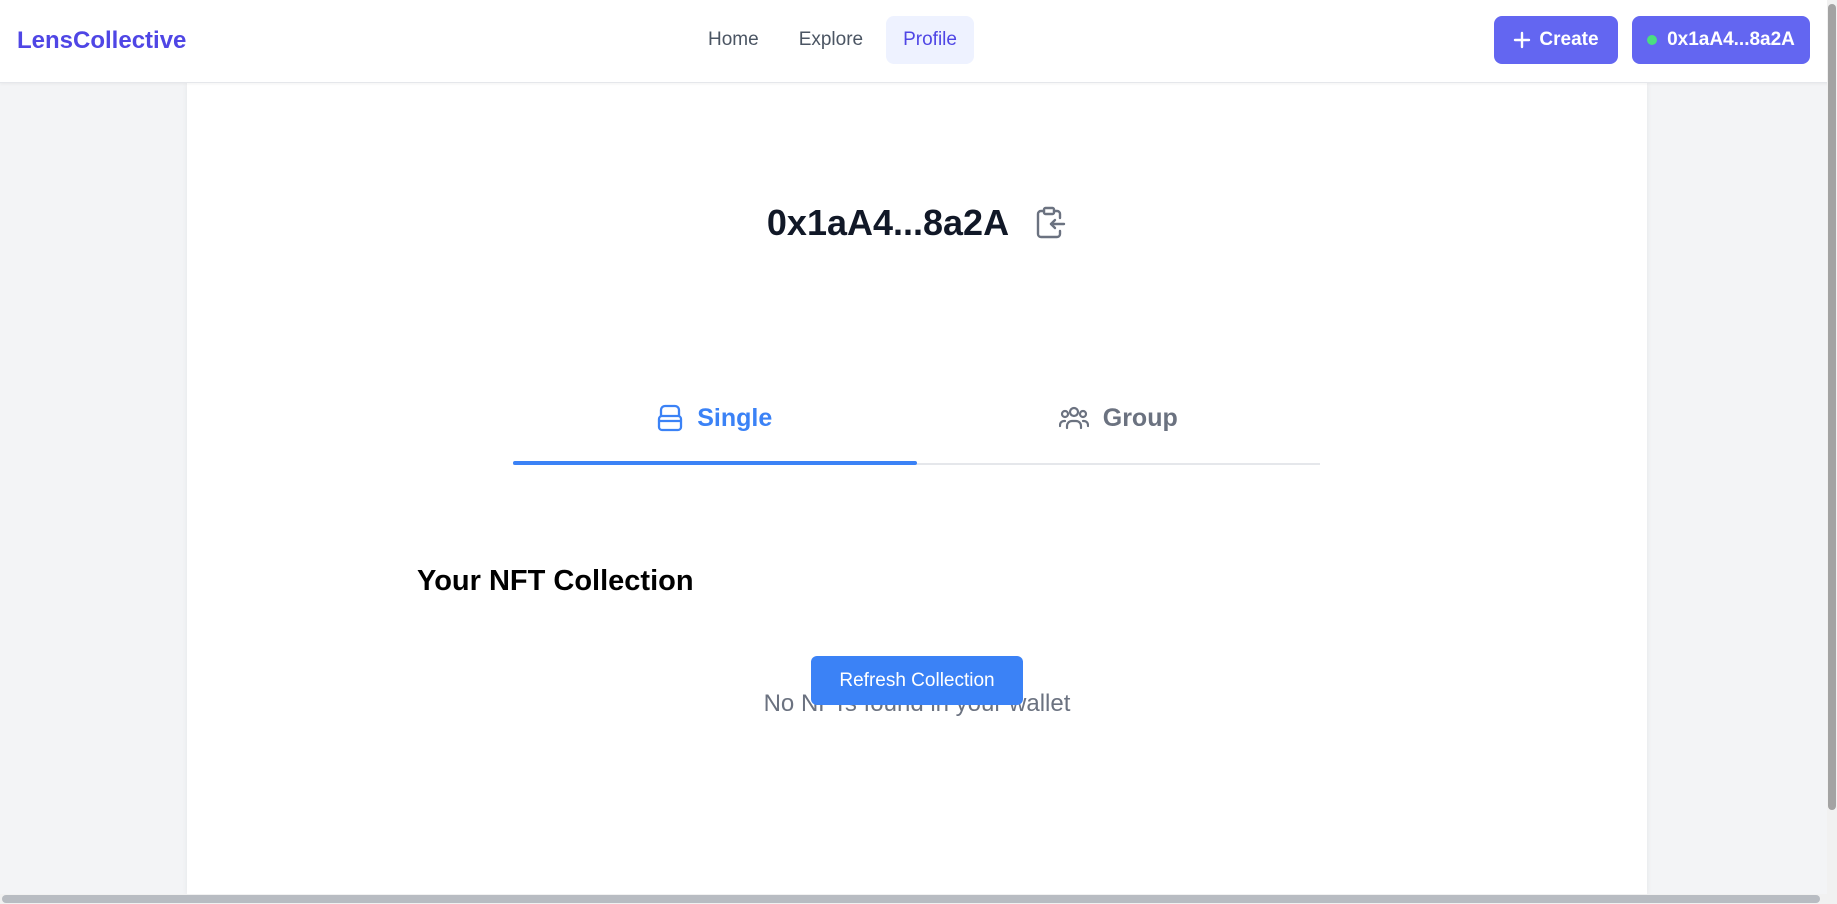 This screenshot has width=1837, height=904. What do you see at coordinates (1522, 40) in the screenshot?
I see `plus-icon` at bounding box center [1522, 40].